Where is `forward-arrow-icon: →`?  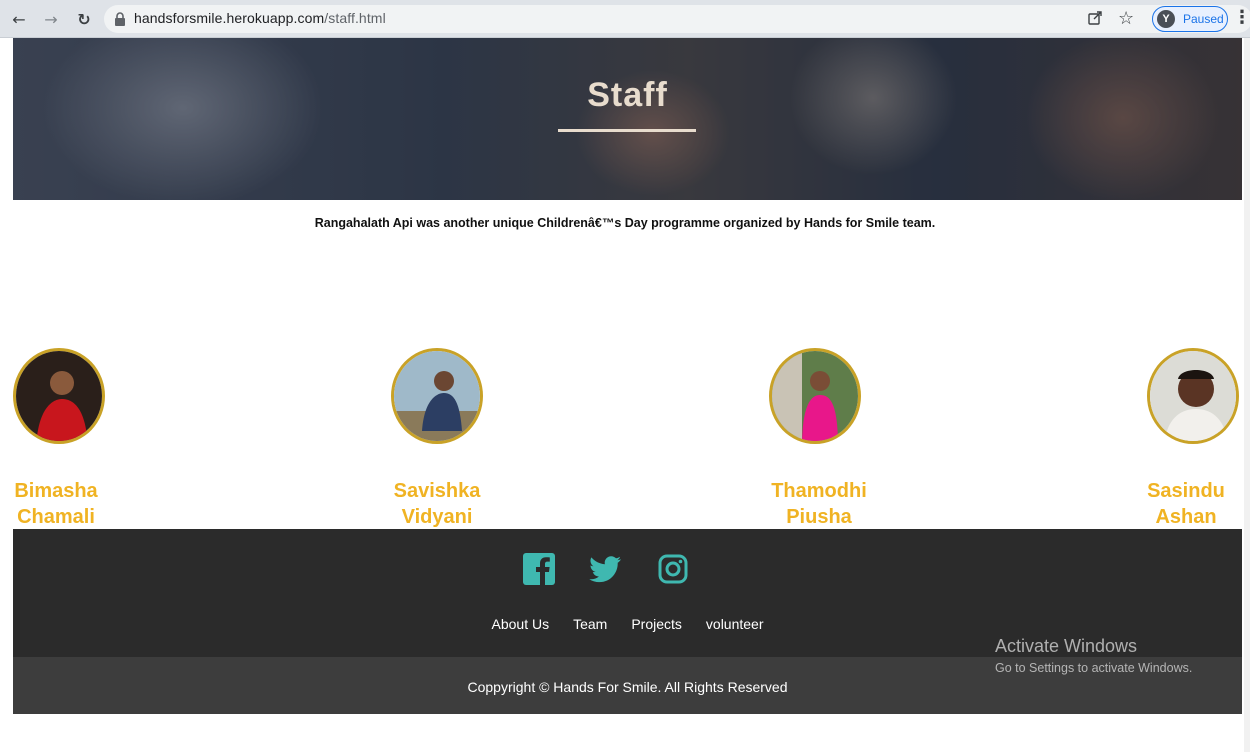
forward-arrow-icon: → is located at coordinates (51, 19).